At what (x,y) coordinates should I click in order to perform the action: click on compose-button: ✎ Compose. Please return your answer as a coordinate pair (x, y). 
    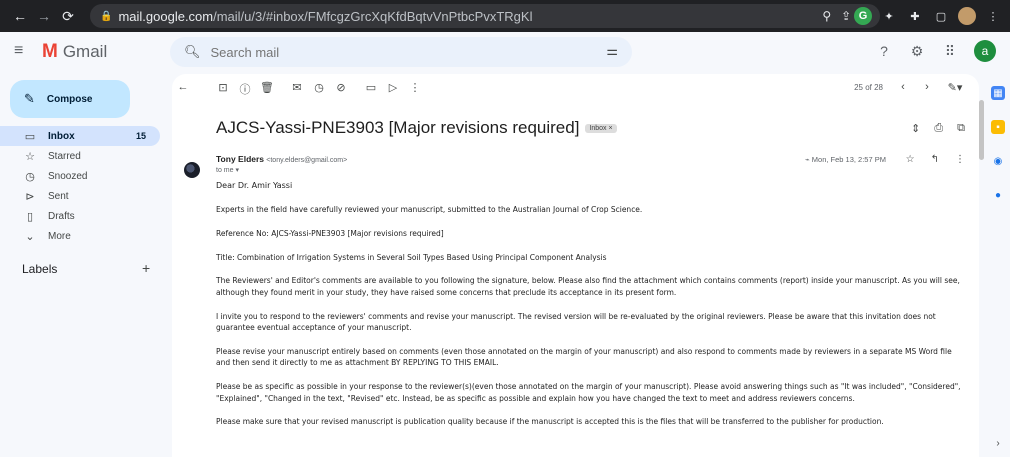
    Looking at the image, I should click on (70, 99).